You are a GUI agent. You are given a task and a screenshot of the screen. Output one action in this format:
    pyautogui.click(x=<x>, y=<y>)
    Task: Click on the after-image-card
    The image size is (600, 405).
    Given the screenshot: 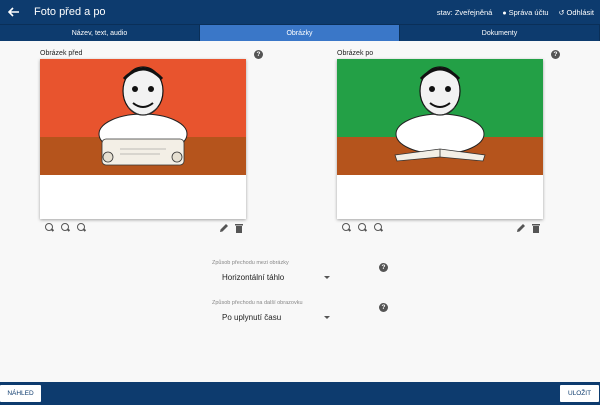 What is the action you would take?
    pyautogui.click(x=440, y=139)
    